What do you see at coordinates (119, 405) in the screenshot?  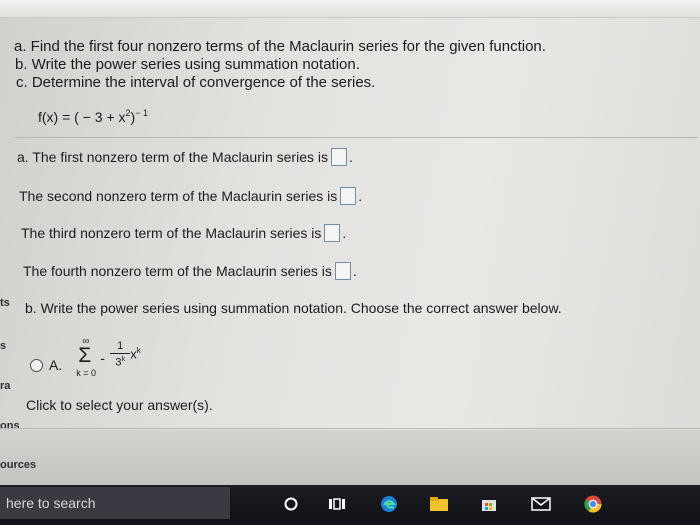 I see `click-hint: Click to select your answer(s).` at bounding box center [119, 405].